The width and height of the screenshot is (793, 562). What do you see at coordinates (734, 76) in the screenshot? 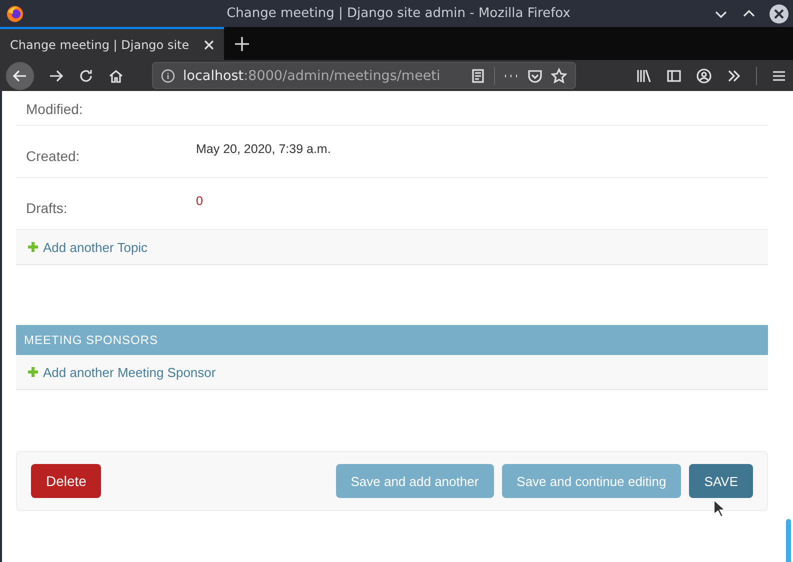
I see `overflow-icon` at bounding box center [734, 76].